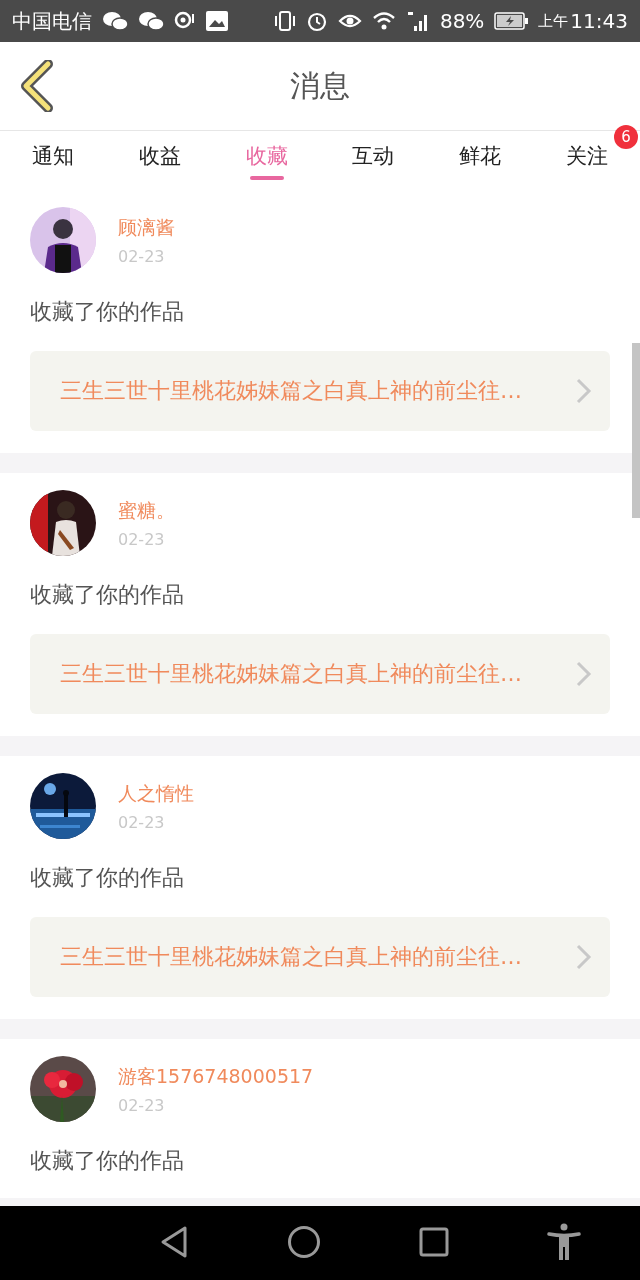  Describe the element at coordinates (462, 21) in the screenshot. I see `battery-percent: 88%` at that location.